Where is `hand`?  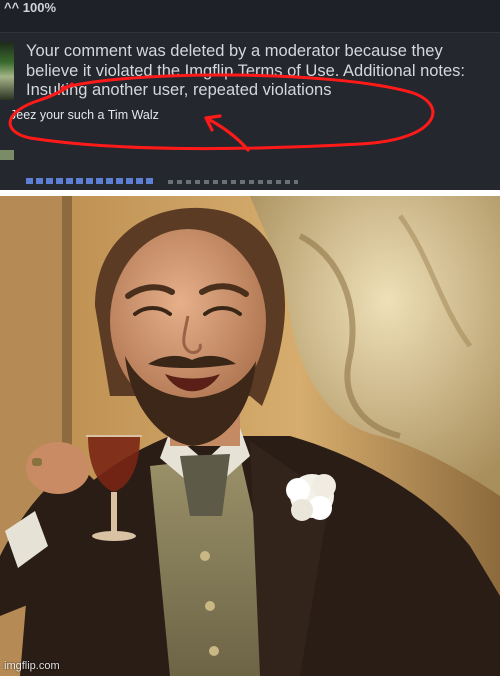
hand is located at coordinates (58, 468).